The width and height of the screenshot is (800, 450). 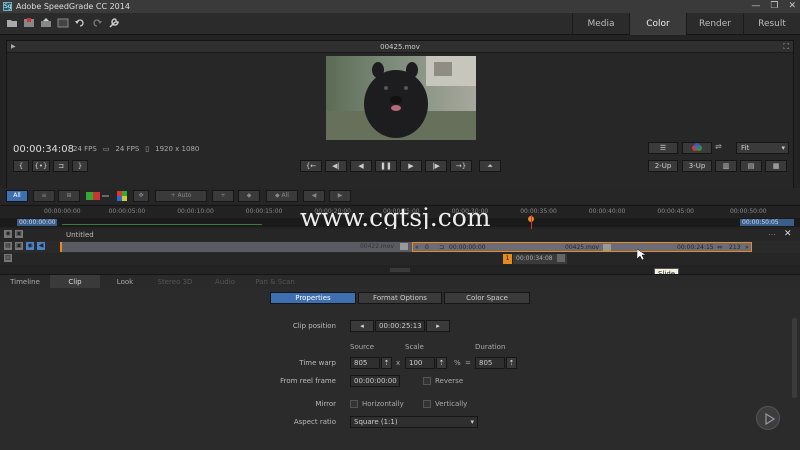 I want to click on mark-inout-button: {•}, so click(x=41, y=166).